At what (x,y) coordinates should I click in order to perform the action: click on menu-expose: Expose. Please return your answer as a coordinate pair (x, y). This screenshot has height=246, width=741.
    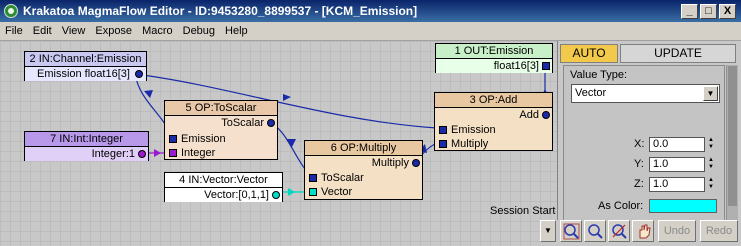
    Looking at the image, I should click on (113, 31).